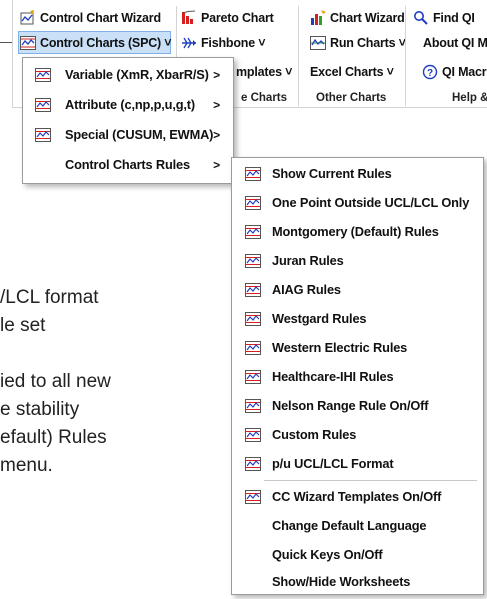 The height and width of the screenshot is (599, 487). I want to click on chart-wizard-label: Chart Wizard, so click(367, 18).